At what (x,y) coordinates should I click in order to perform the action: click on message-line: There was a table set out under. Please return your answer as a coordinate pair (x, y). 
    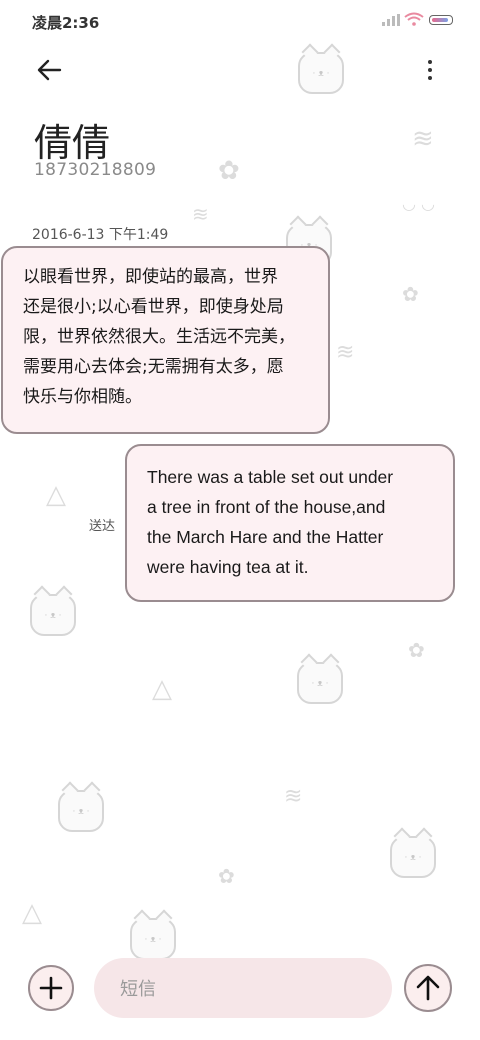
    Looking at the image, I should click on (270, 477).